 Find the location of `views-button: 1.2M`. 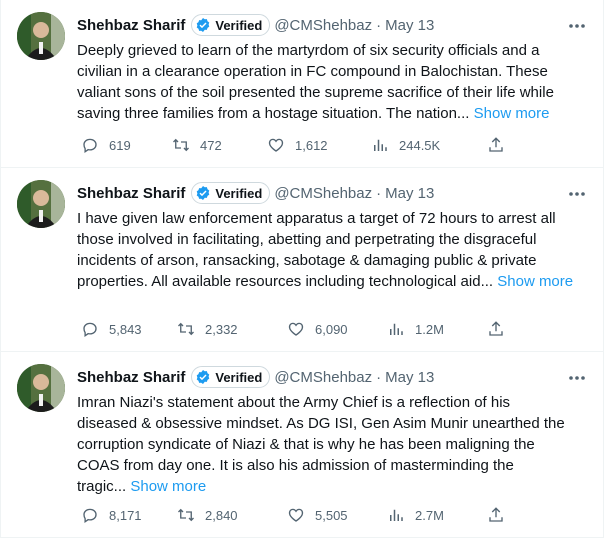

views-button: 1.2M is located at coordinates (415, 329).